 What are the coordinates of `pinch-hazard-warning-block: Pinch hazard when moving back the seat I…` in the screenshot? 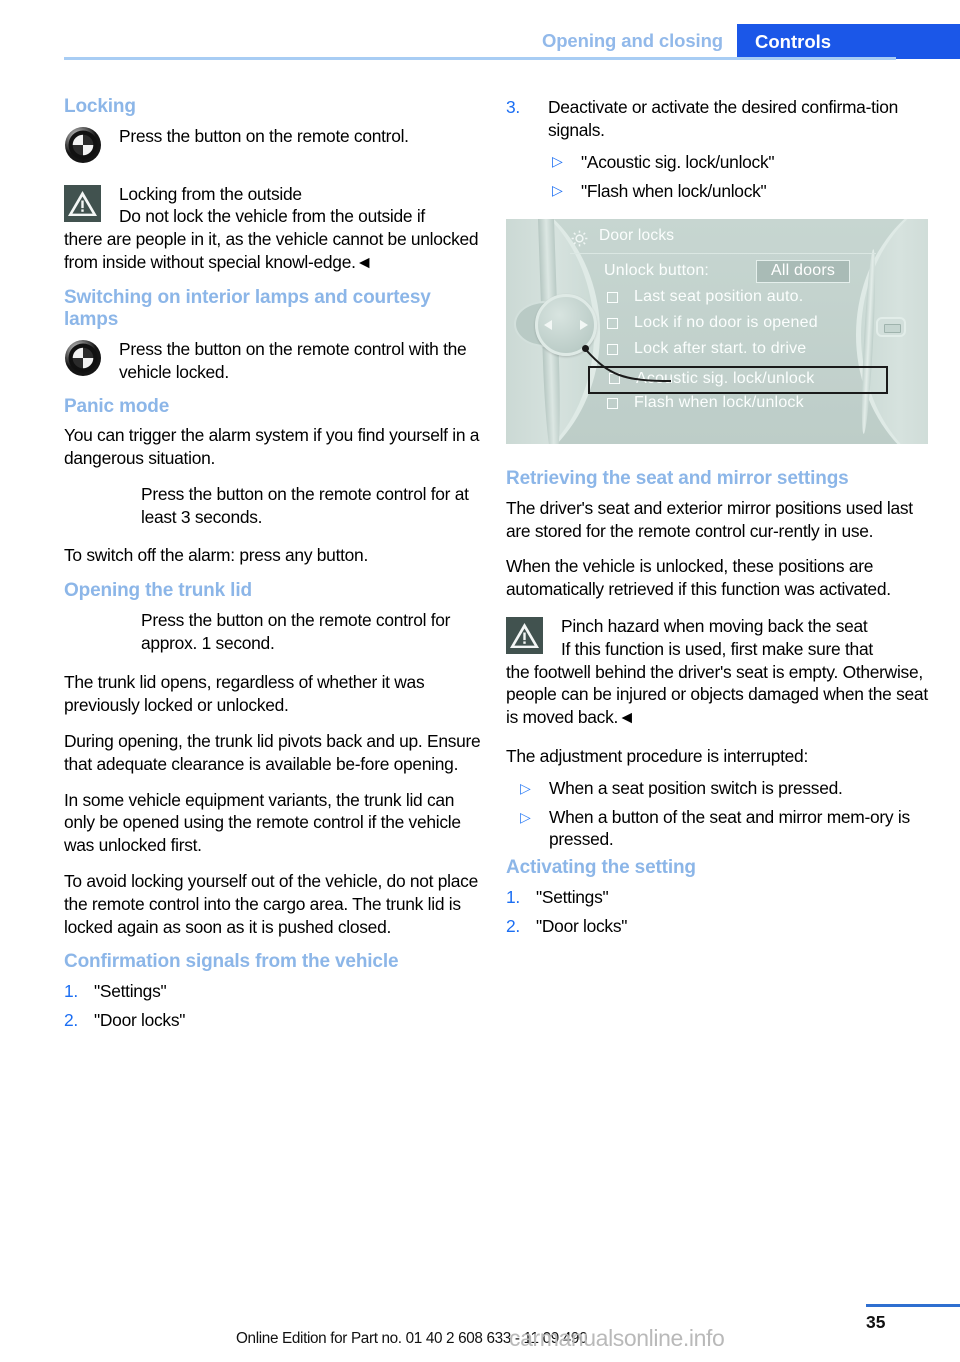 It's located at (717, 672).